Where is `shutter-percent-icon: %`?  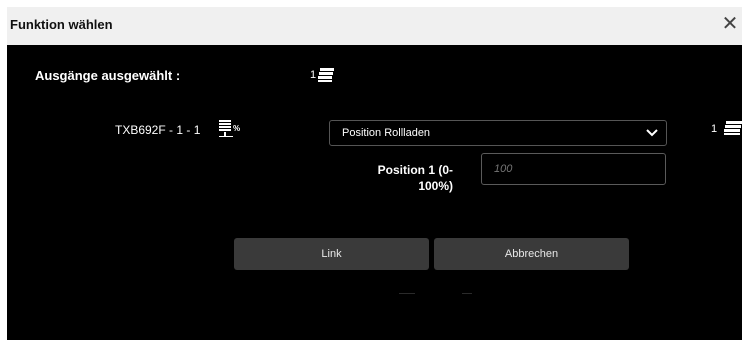 shutter-percent-icon: % is located at coordinates (229, 128).